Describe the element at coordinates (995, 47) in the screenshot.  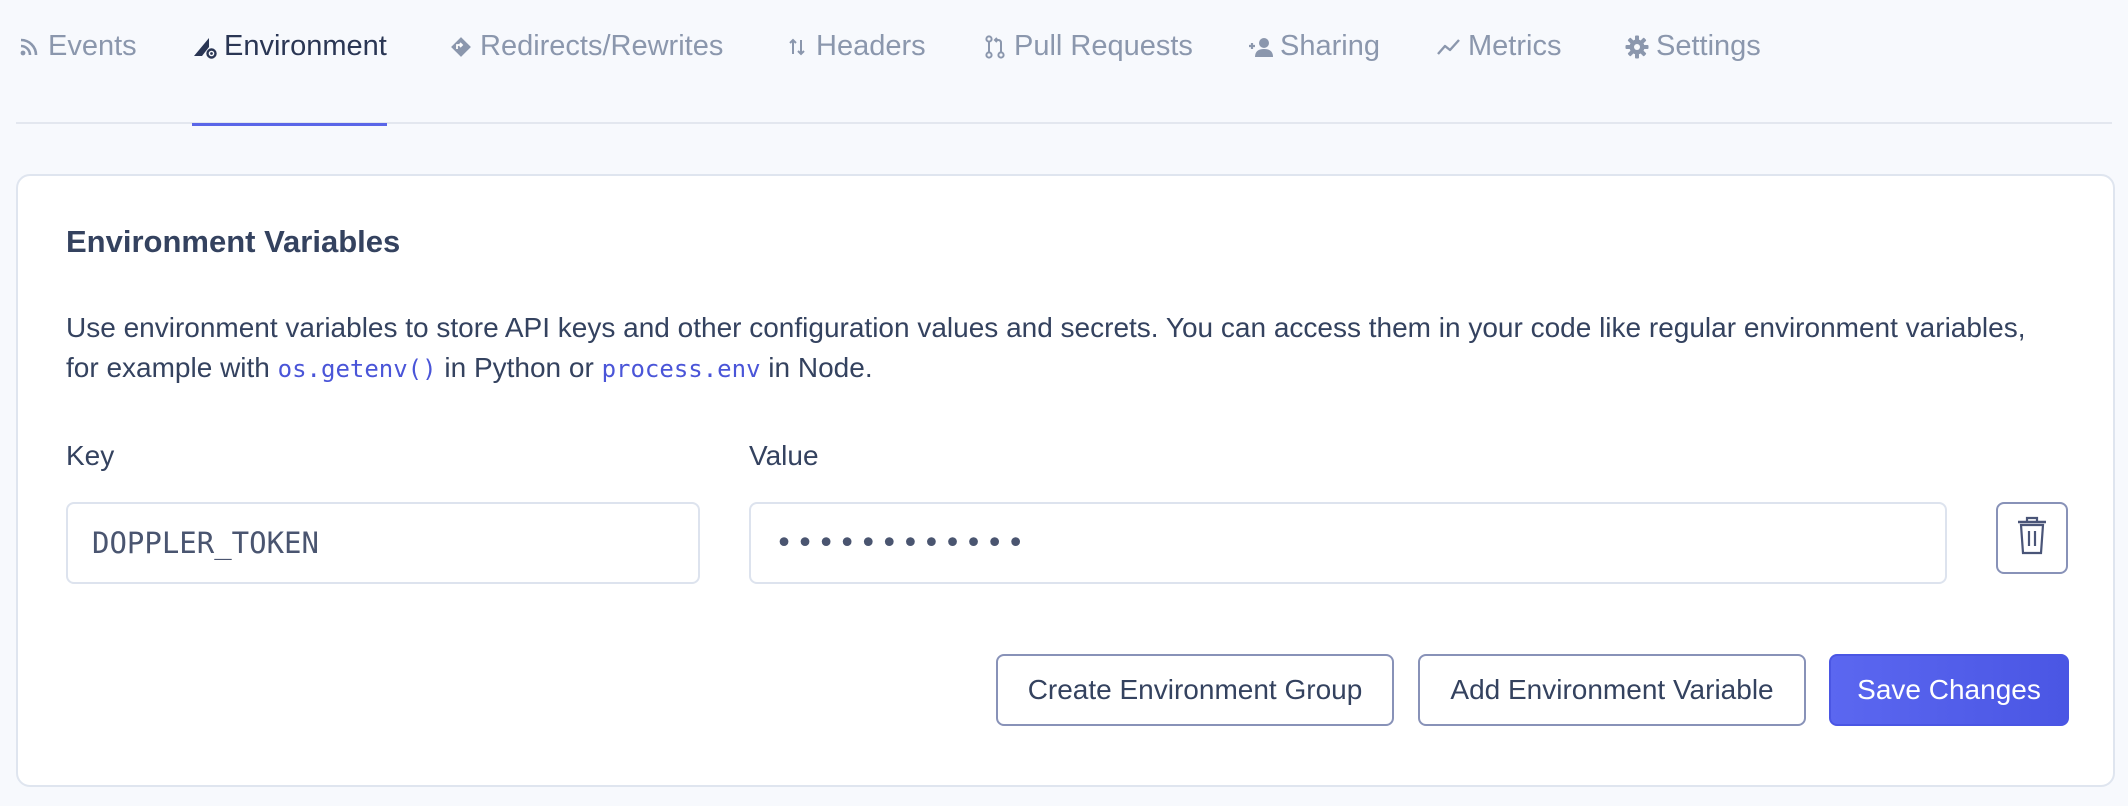
I see `pull-request-icon` at that location.